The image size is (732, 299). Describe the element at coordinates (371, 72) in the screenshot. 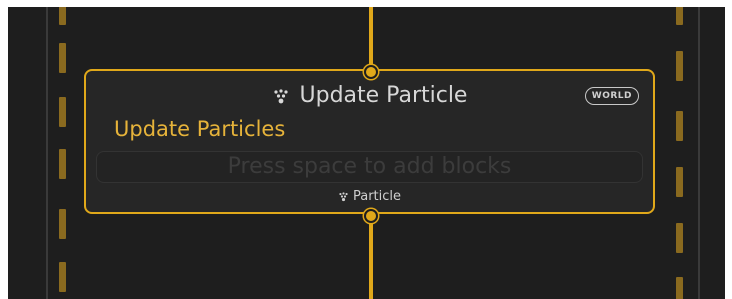

I see `flow-input-port` at that location.